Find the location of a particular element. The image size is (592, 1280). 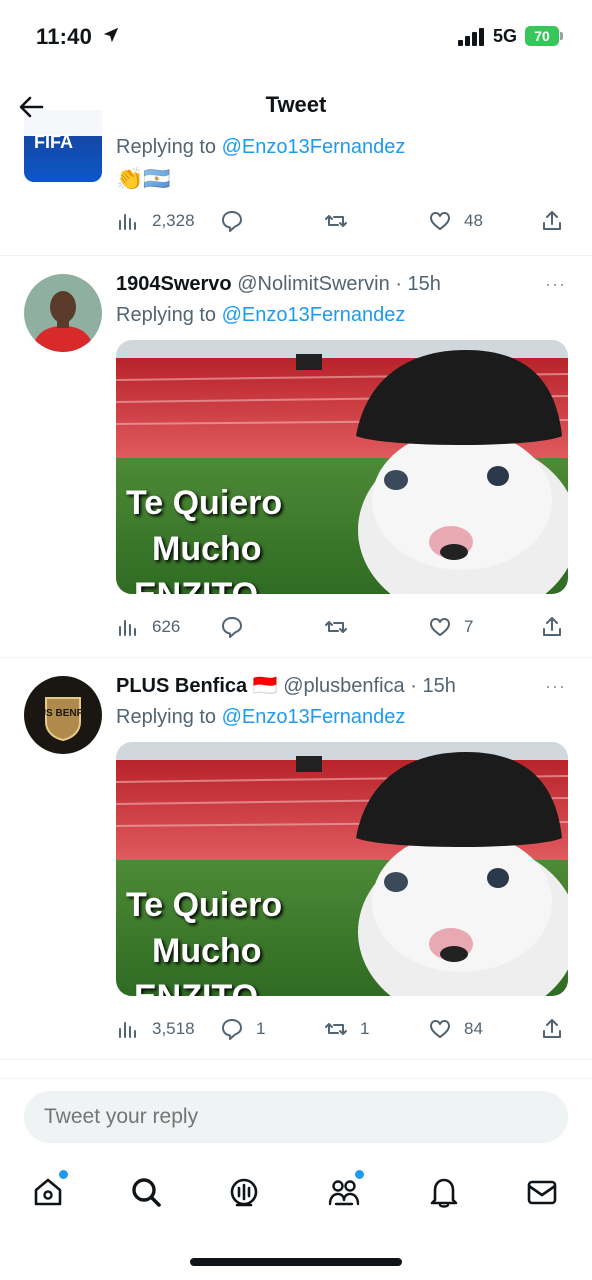

reply-composer is located at coordinates (296, 1116).